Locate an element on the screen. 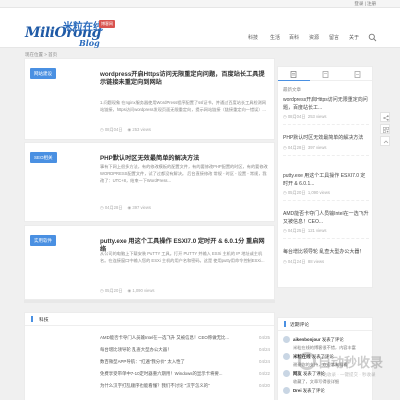 The height and width of the screenshot is (400, 400). sidebar-post-views: 397 views is located at coordinates (317, 147).